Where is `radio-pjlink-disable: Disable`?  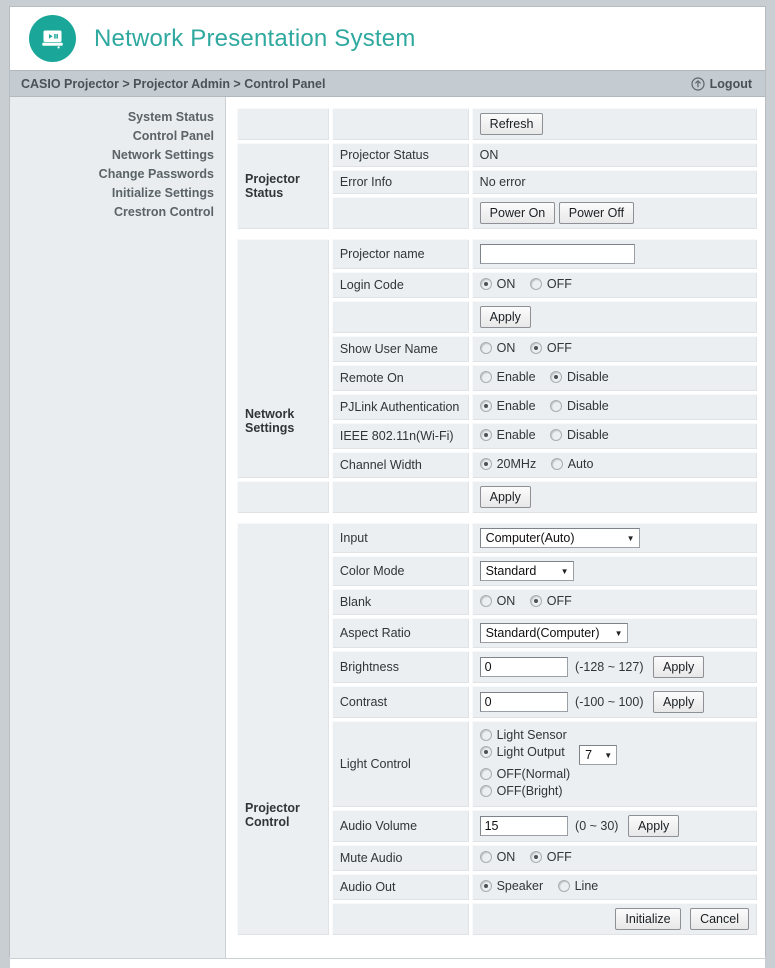
radio-pjlink-disable: Disable is located at coordinates (579, 406).